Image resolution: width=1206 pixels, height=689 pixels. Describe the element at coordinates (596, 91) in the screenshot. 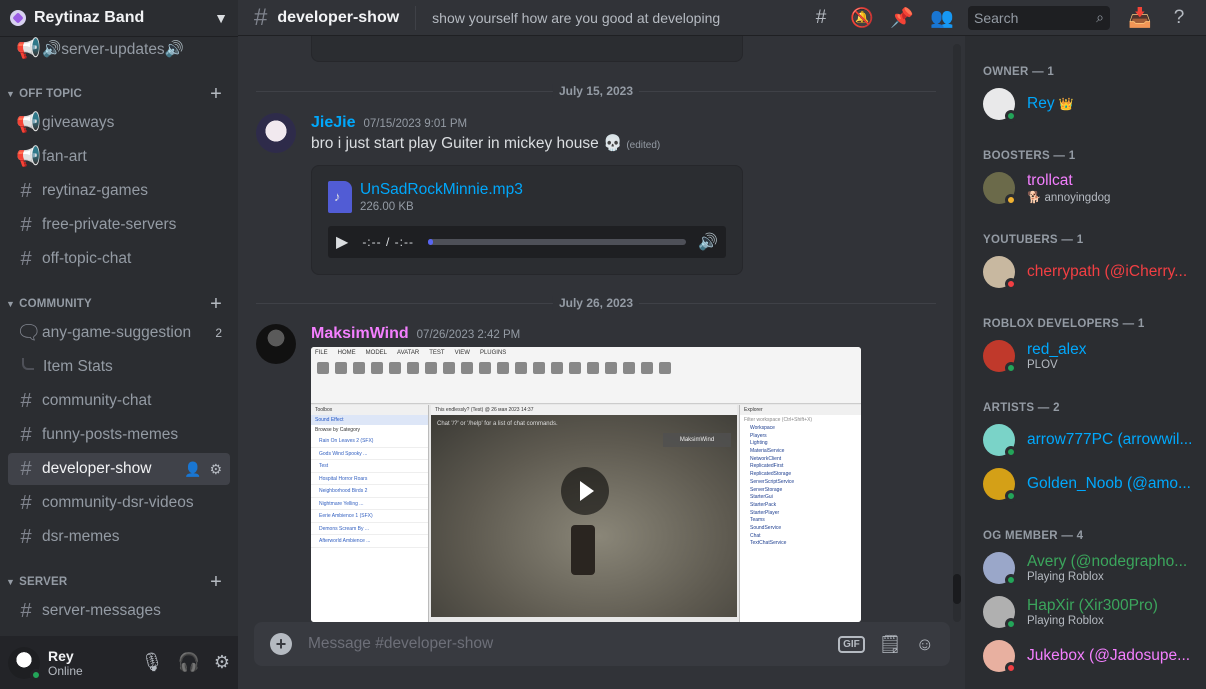

I see `date-label: July 15, 2023` at that location.